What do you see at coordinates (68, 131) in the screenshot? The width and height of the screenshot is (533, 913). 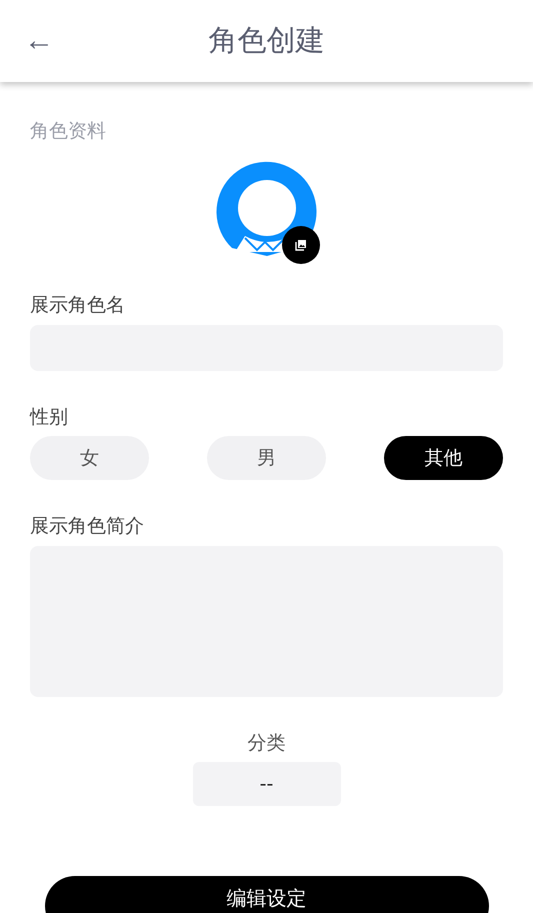 I see `section-title: 角色资料` at bounding box center [68, 131].